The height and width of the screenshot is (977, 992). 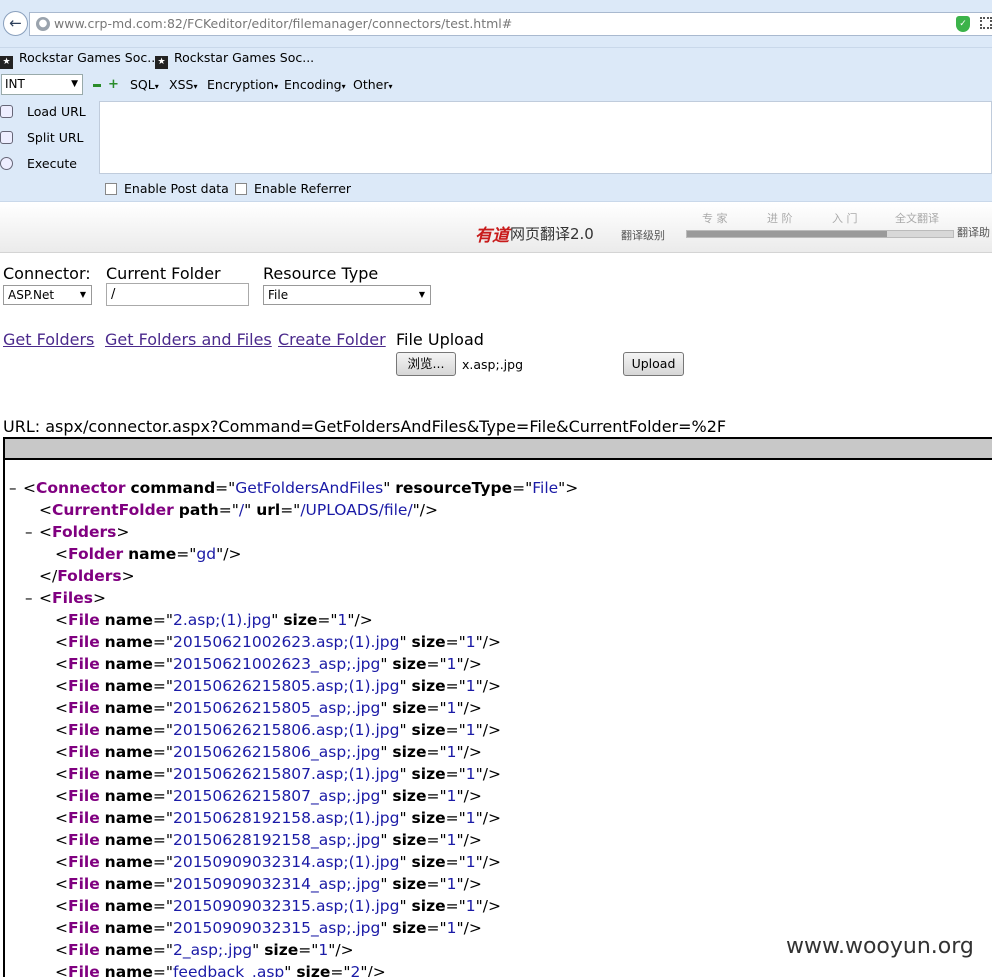 I want to click on xml-file-line: <File name="2.asp;(1).jpg" size="1"/>, so click(x=214, y=620).